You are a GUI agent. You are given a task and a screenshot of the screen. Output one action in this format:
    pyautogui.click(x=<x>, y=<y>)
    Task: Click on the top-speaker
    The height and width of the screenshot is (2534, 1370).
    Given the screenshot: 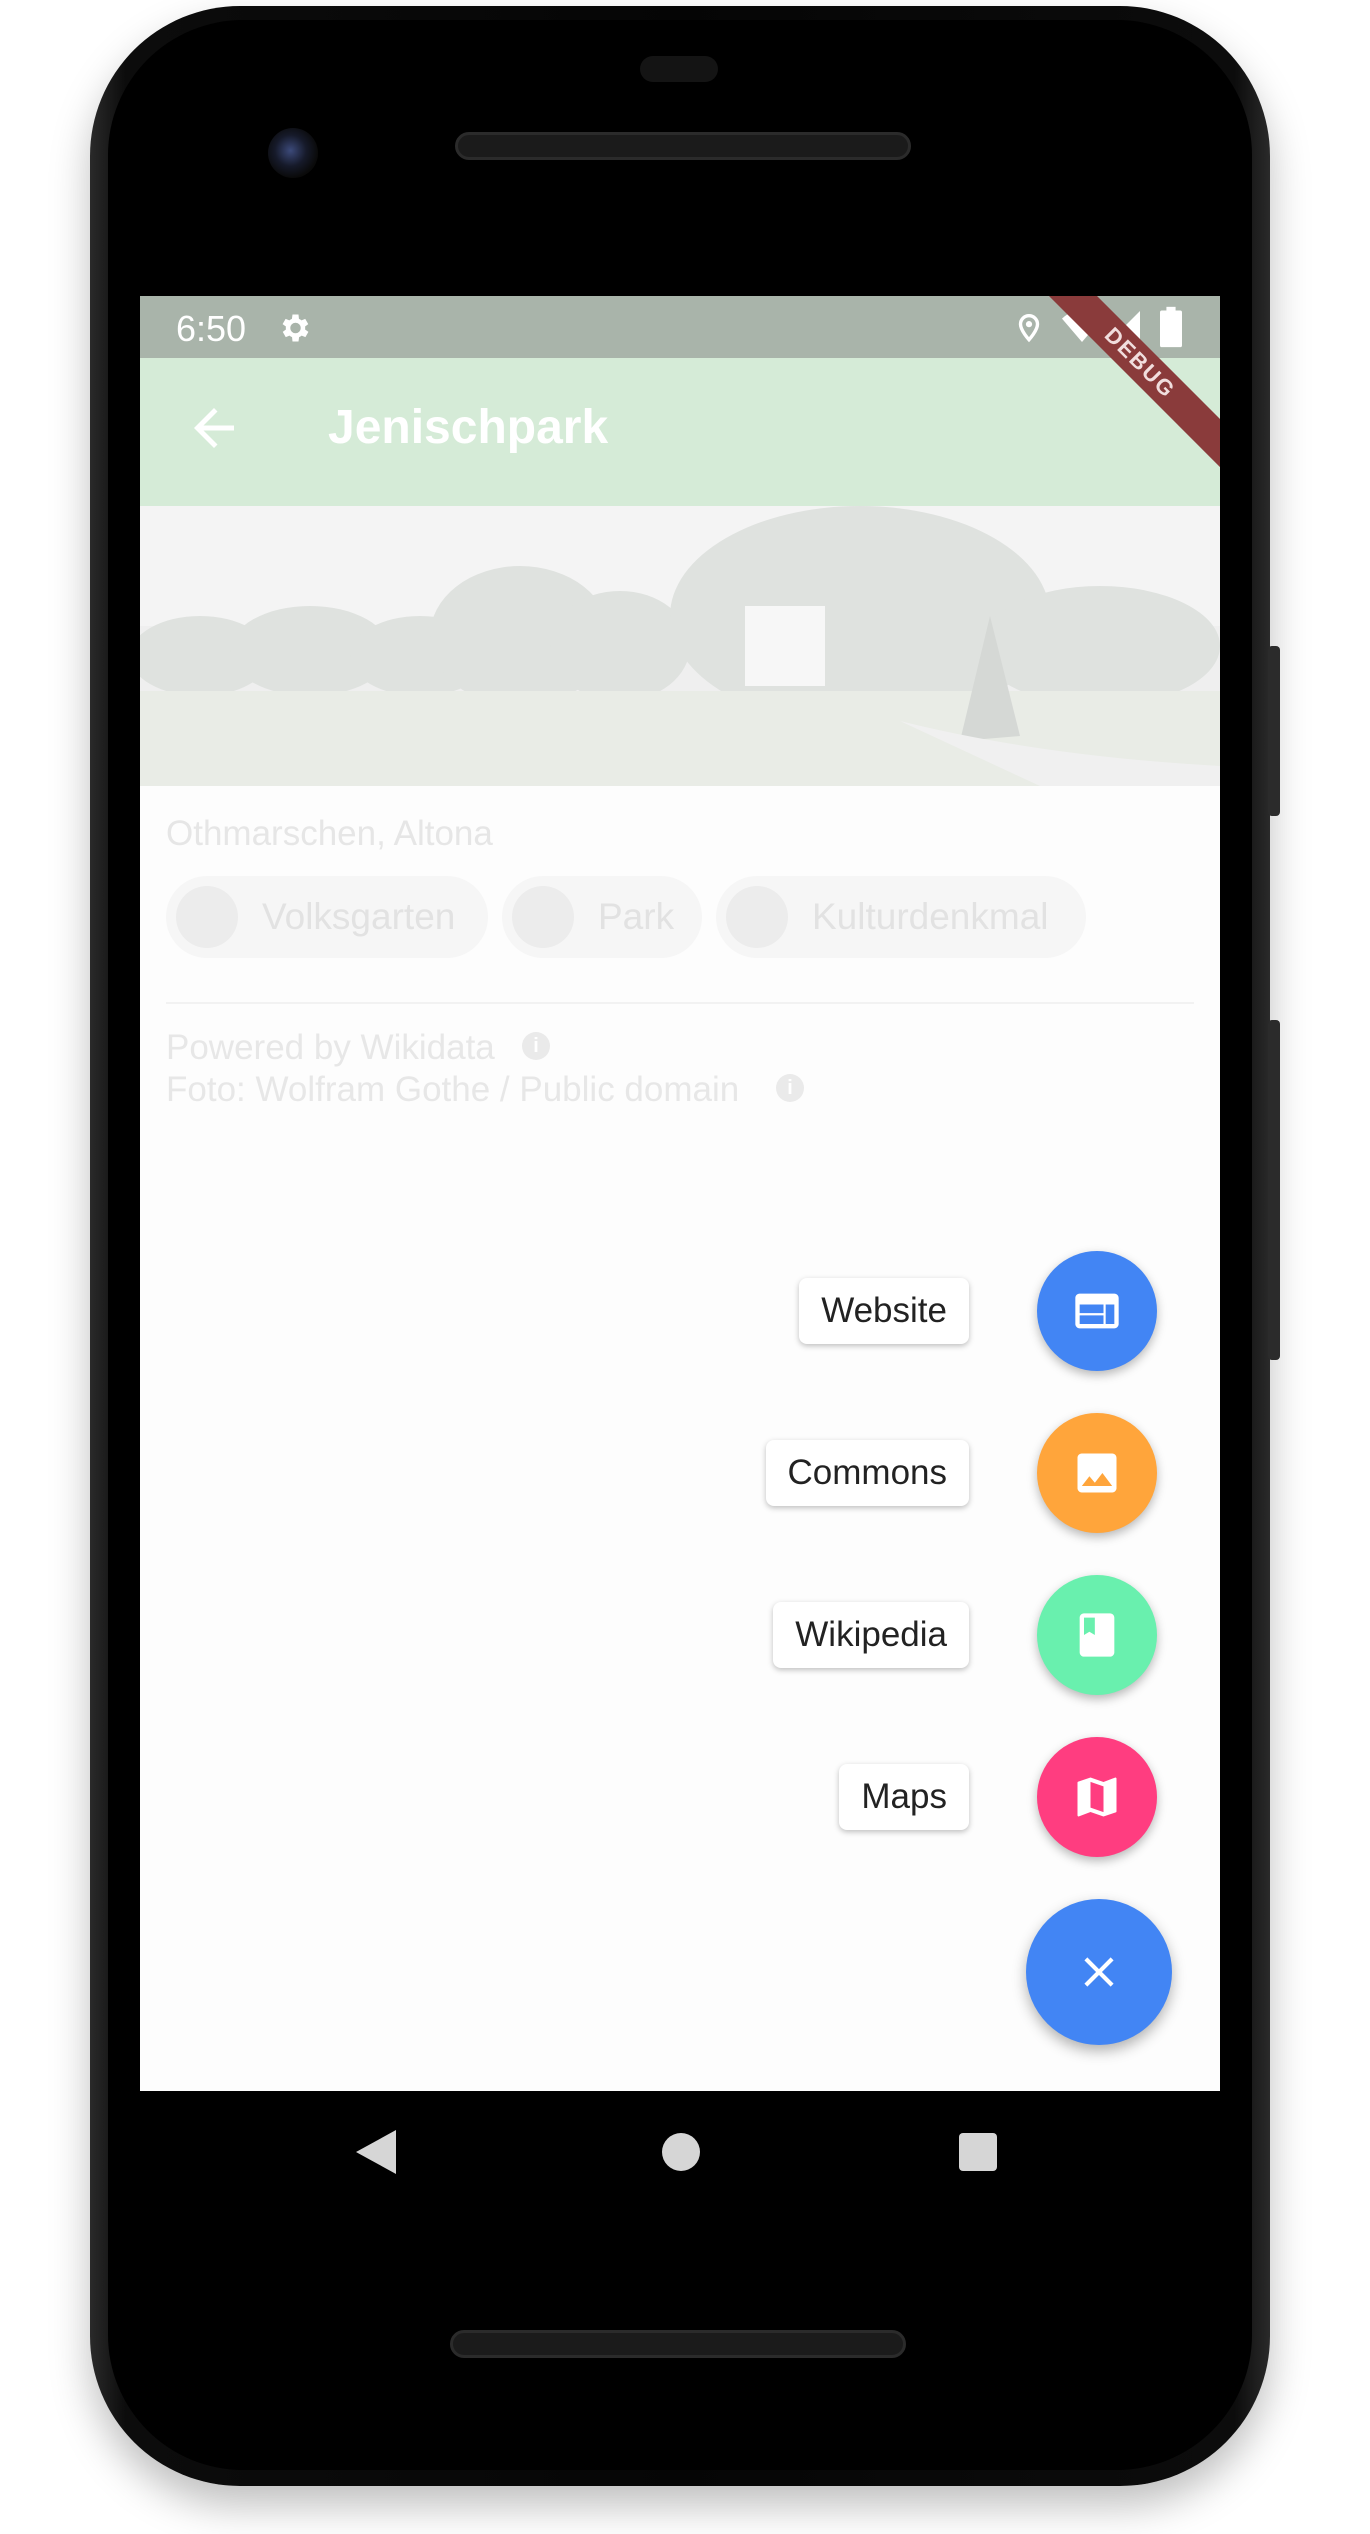 What is the action you would take?
    pyautogui.click(x=683, y=146)
    